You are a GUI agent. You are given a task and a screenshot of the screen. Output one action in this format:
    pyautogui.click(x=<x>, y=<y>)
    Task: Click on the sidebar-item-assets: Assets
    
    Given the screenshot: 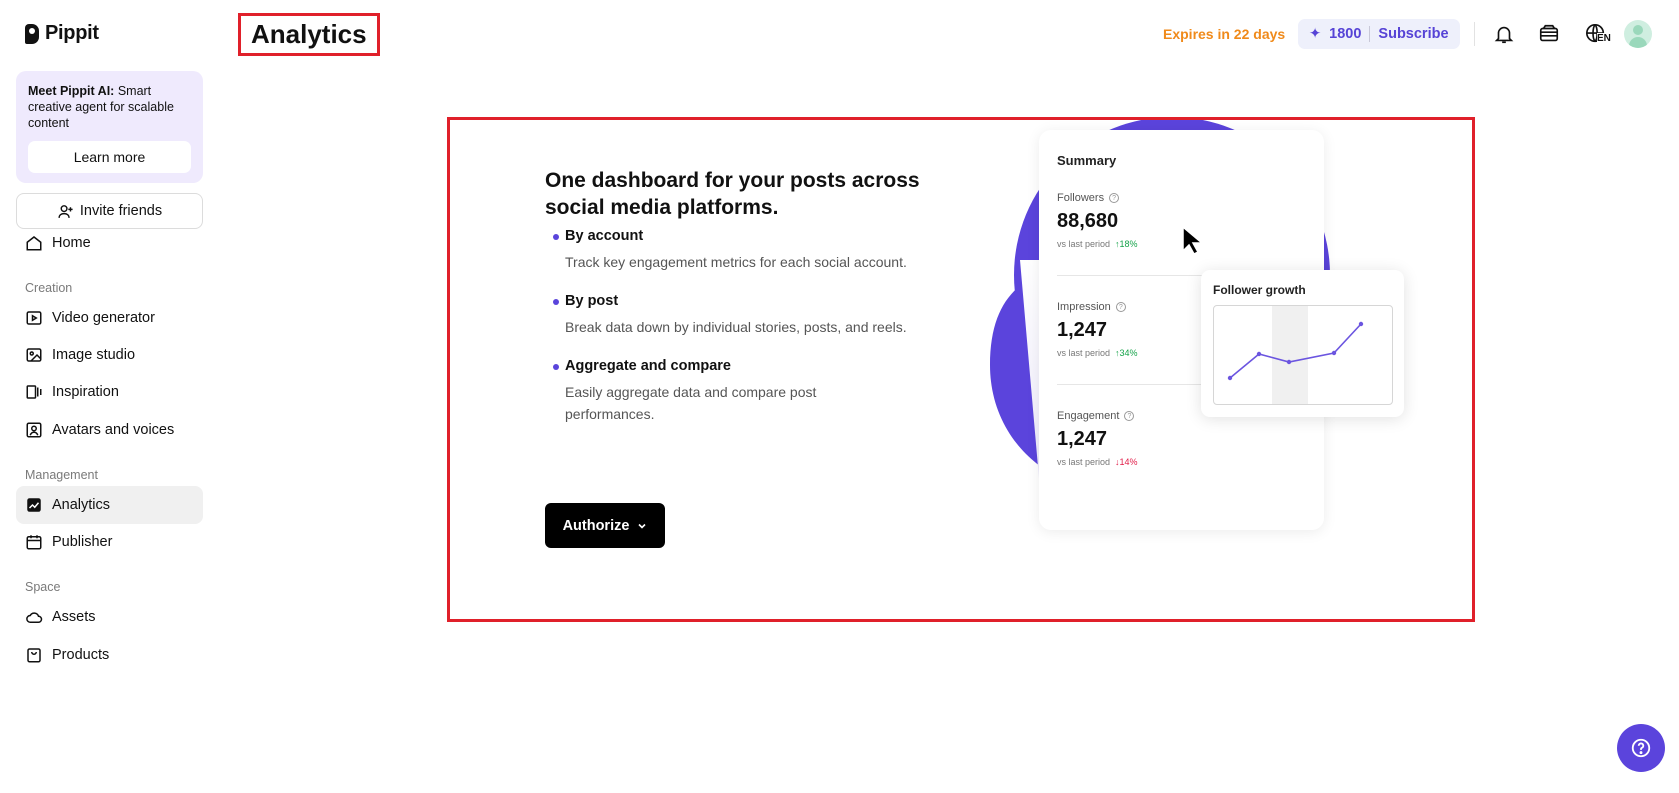 What is the action you would take?
    pyautogui.click(x=109, y=617)
    